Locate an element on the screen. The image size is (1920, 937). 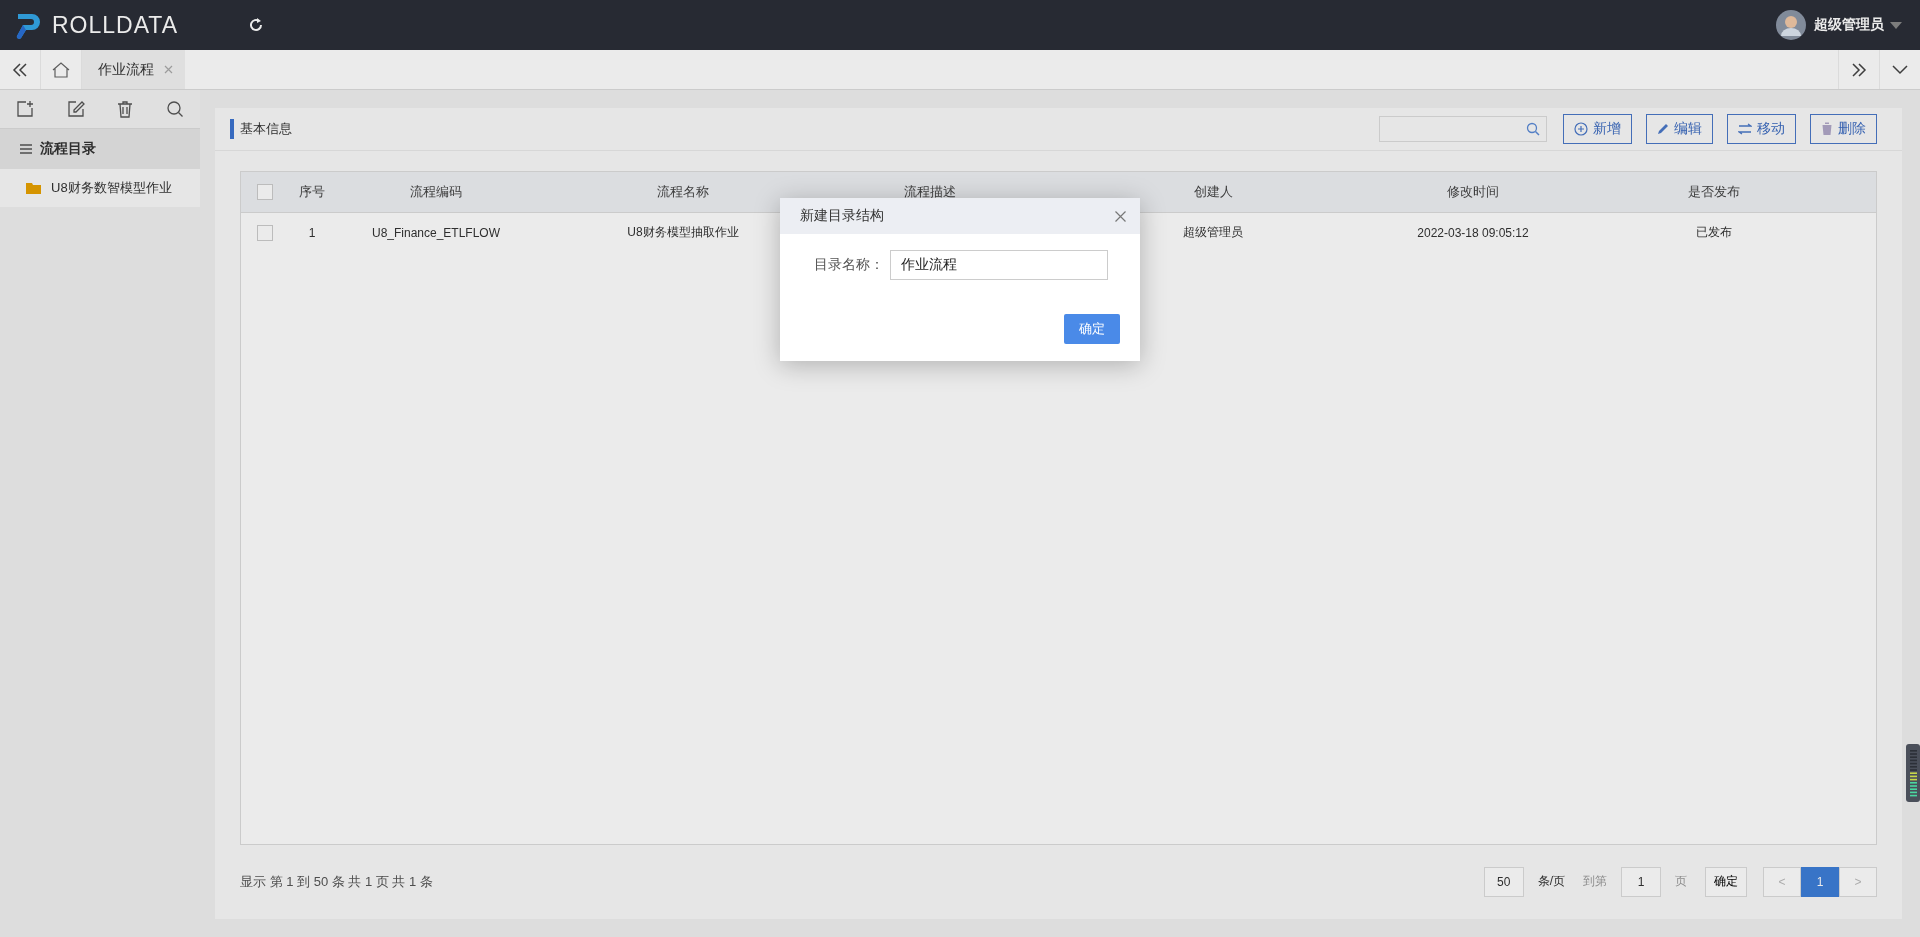
edit-button: 编辑 is located at coordinates (1679, 128).